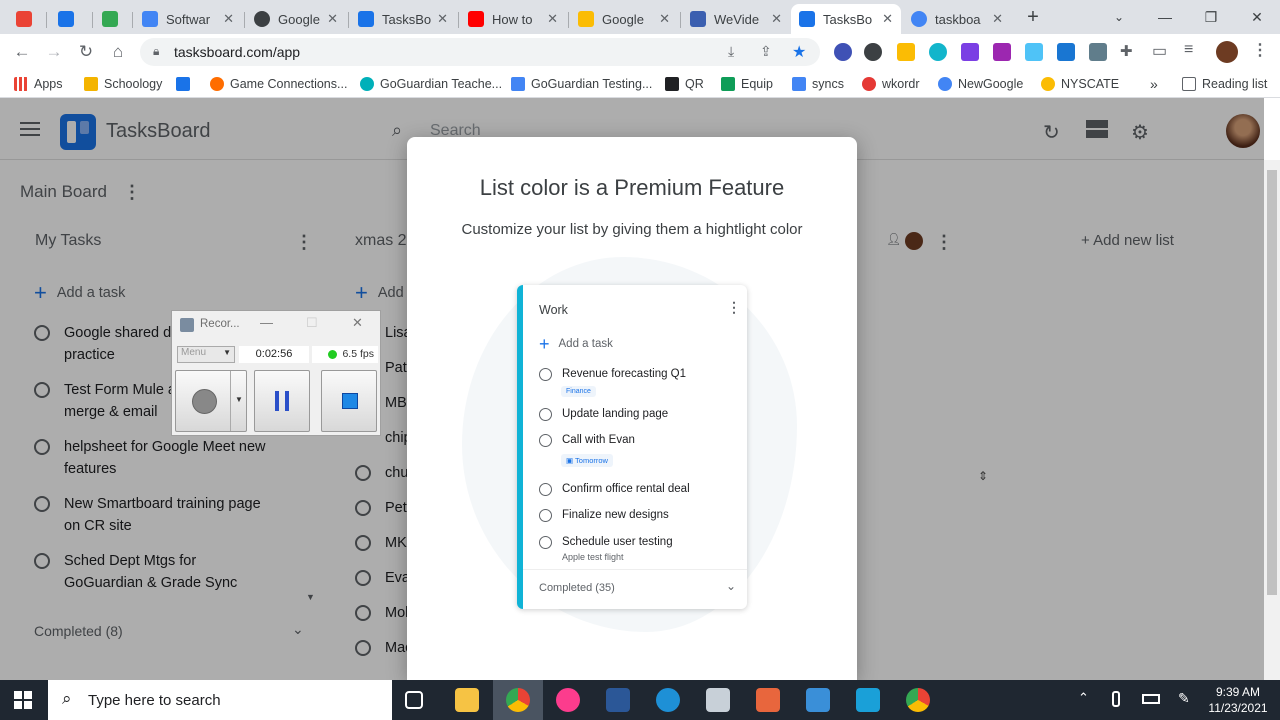 Image resolution: width=1280 pixels, height=720 pixels. I want to click on recorder-taskbar-icon, so click(718, 700).